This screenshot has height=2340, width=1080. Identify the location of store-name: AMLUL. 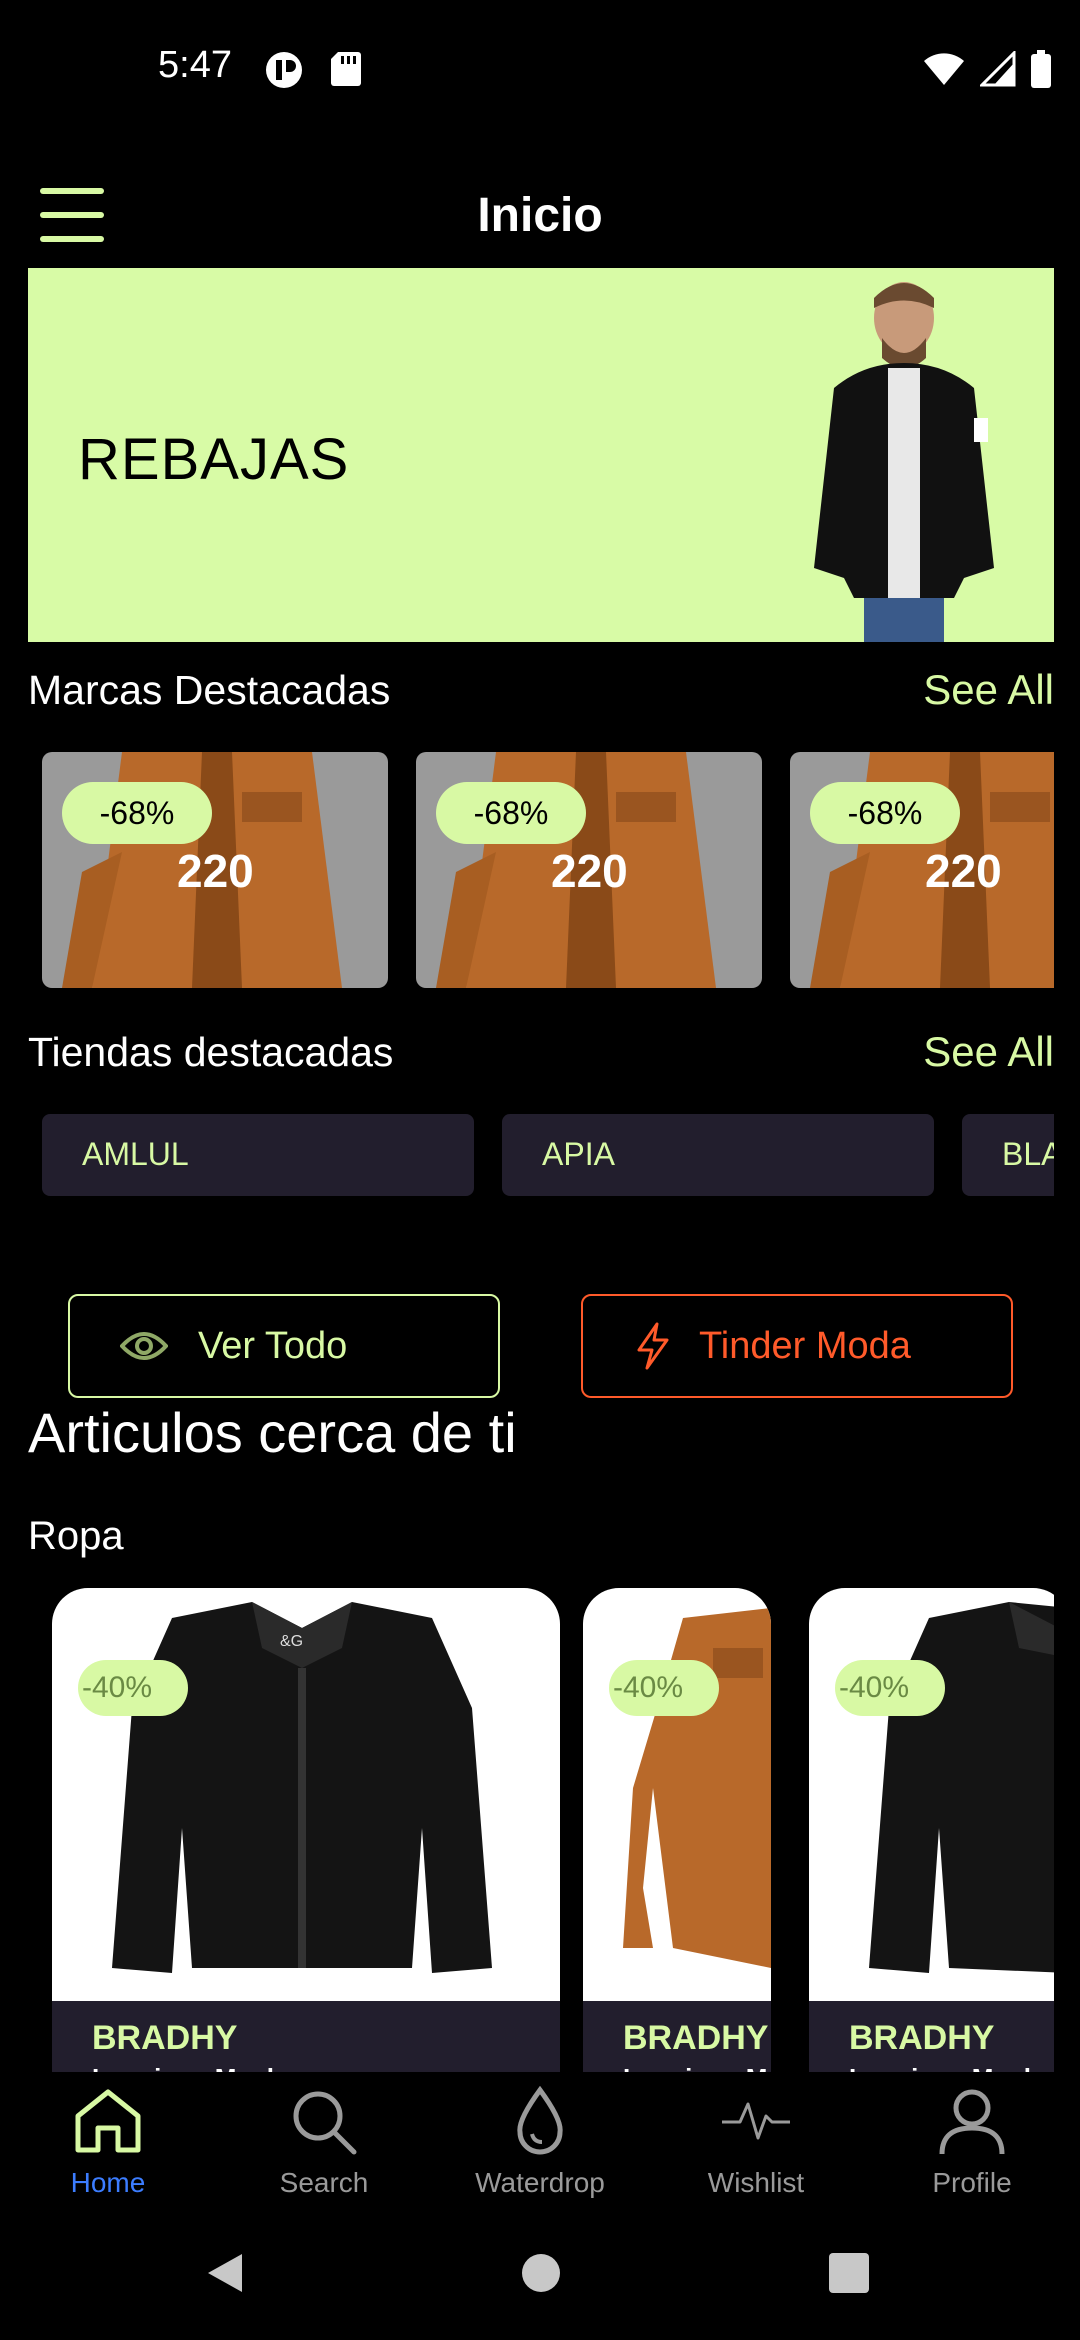
(135, 1154).